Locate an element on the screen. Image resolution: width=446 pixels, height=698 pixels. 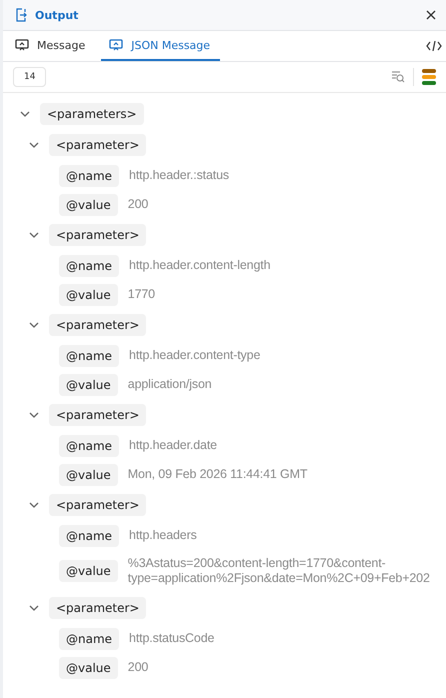
export-icon is located at coordinates (21, 15).